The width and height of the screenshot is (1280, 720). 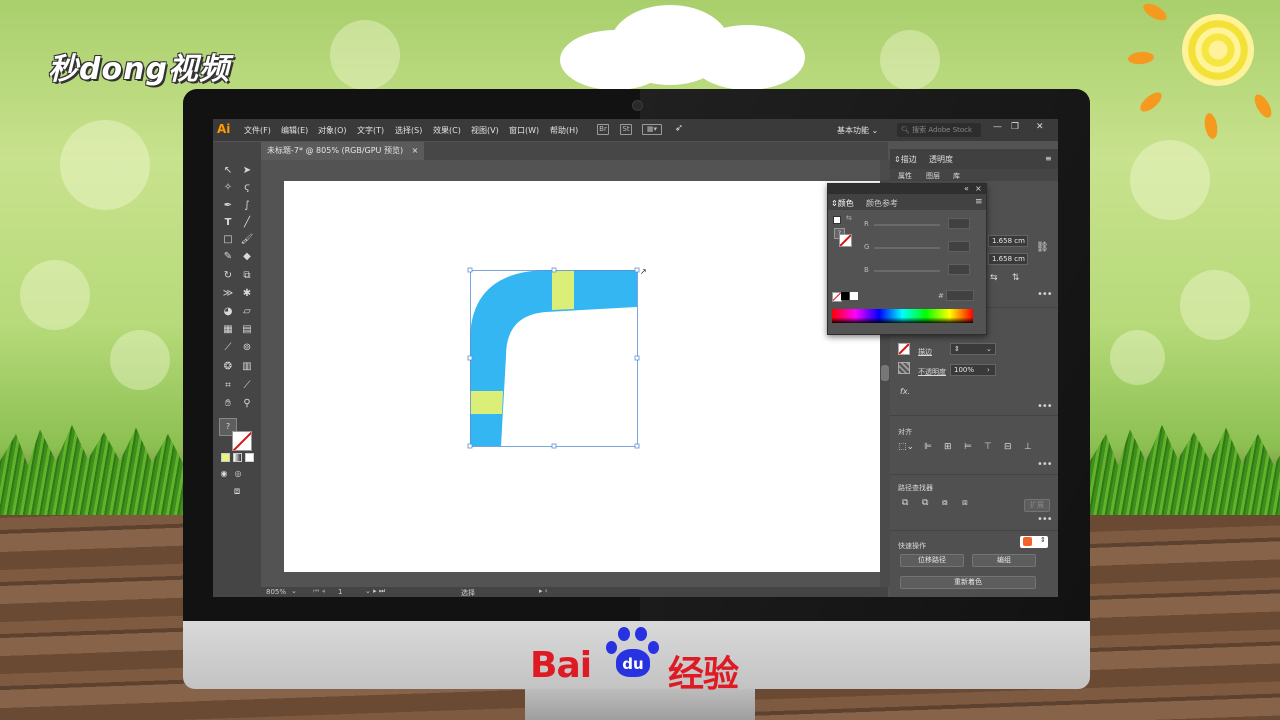 I want to click on swap-colors-icon: ⇆, so click(x=849, y=218).